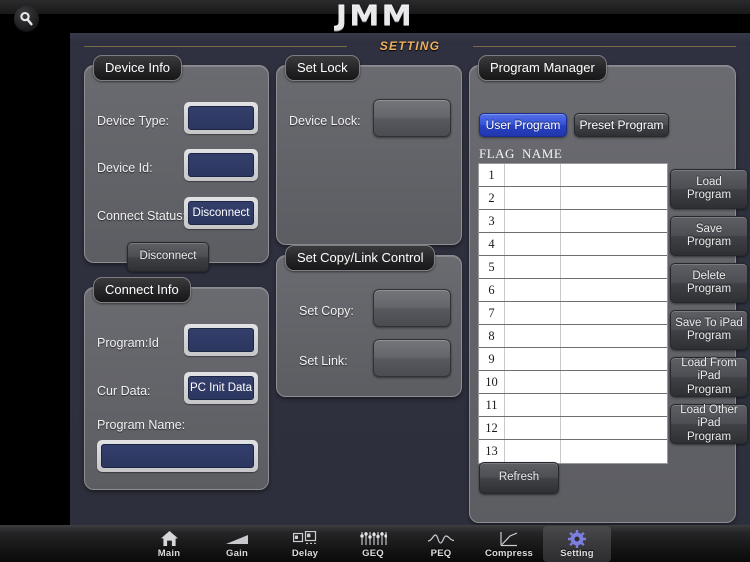  Describe the element at coordinates (323, 361) in the screenshot. I see `set-link-label: Set Link:` at that location.